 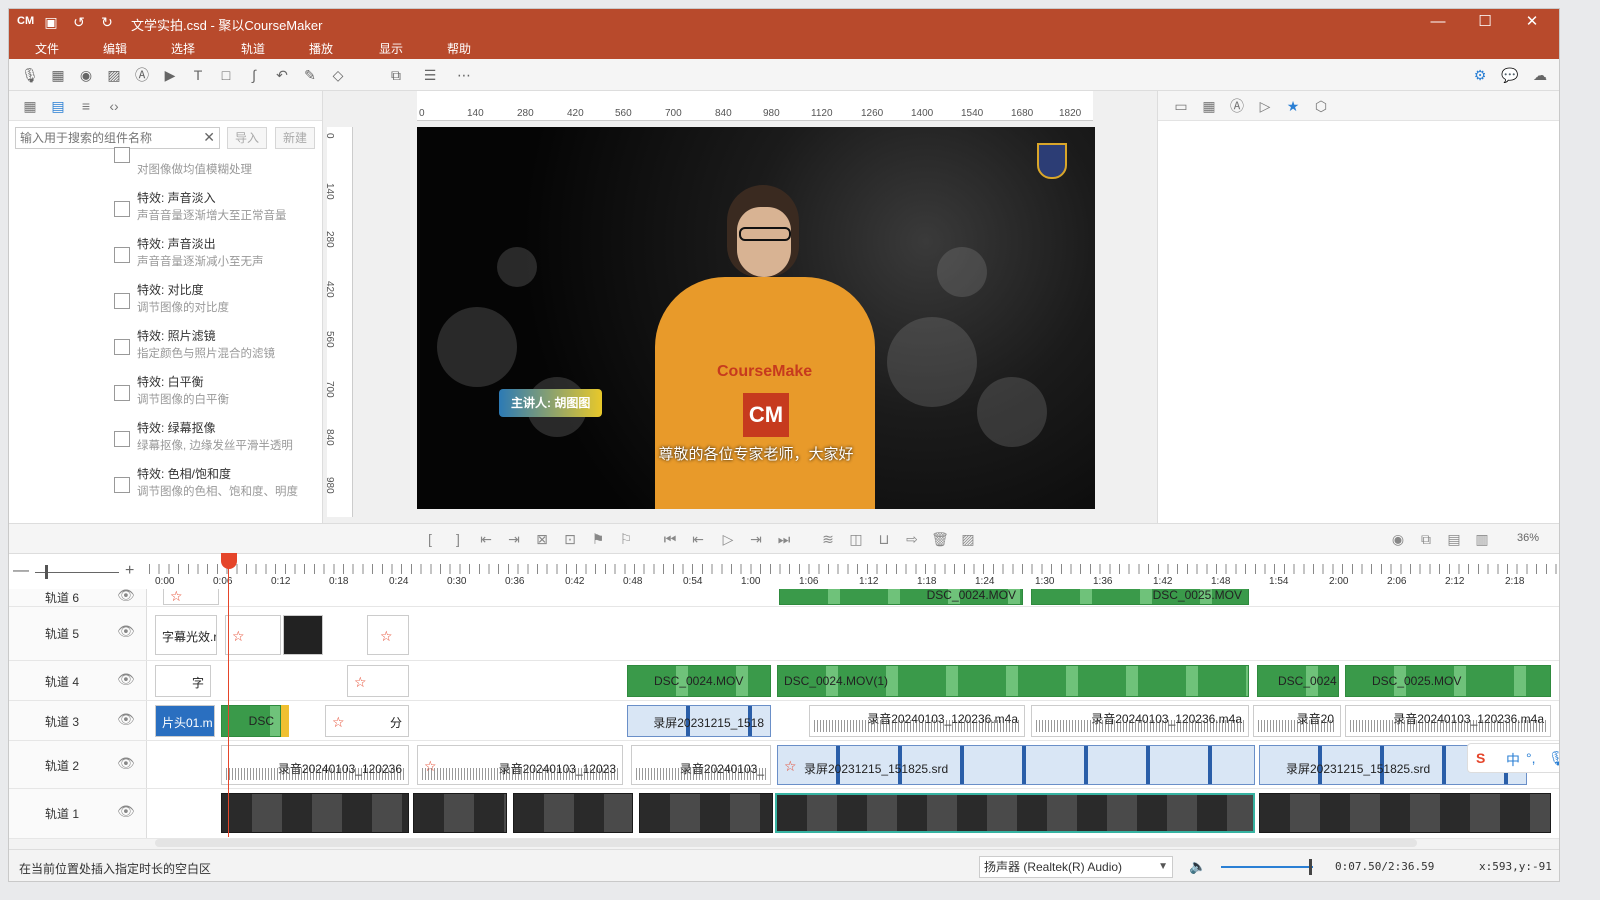 I want to click on eraser-icon: ◇, so click(x=338, y=75).